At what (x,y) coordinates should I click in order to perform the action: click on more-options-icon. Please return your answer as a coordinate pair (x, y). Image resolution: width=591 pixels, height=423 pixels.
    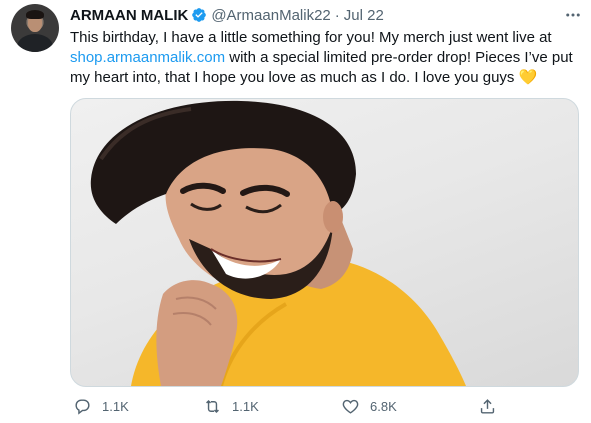
    Looking at the image, I should click on (573, 15).